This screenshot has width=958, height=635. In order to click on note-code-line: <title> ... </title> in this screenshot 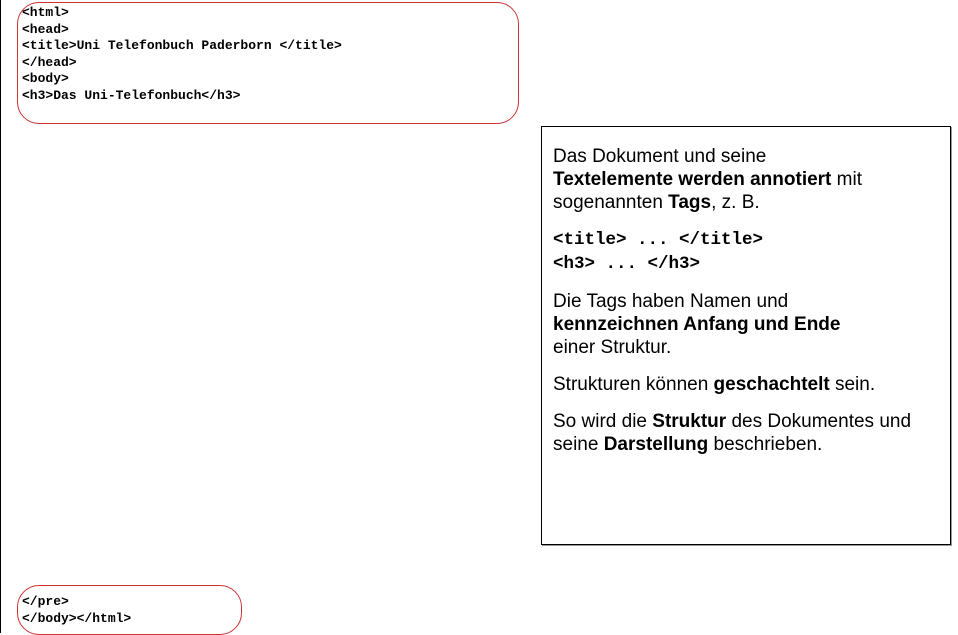, I will do `click(658, 240)`.